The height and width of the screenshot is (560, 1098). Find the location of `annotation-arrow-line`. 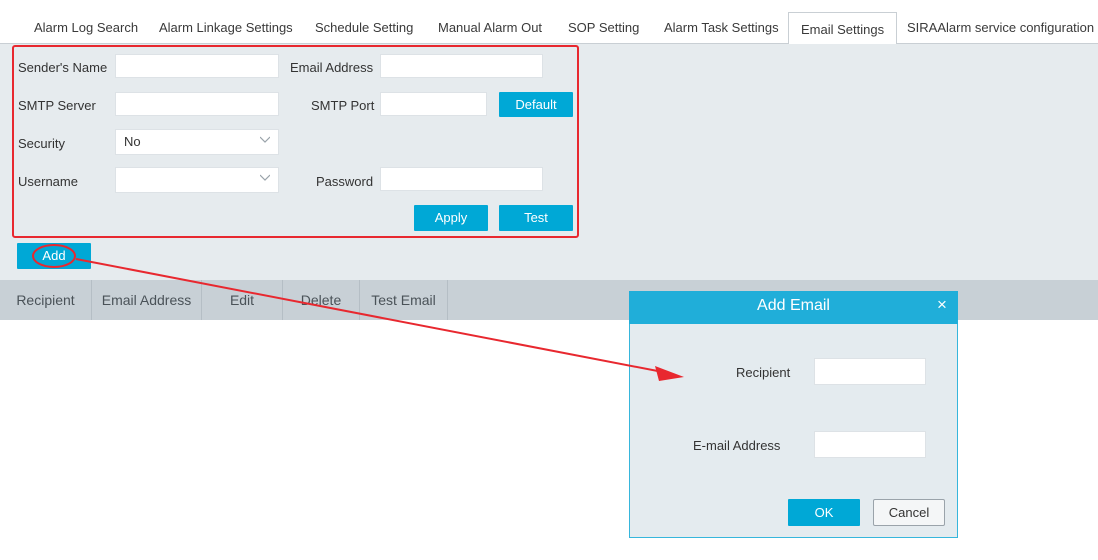

annotation-arrow-line is located at coordinates (372, 316).